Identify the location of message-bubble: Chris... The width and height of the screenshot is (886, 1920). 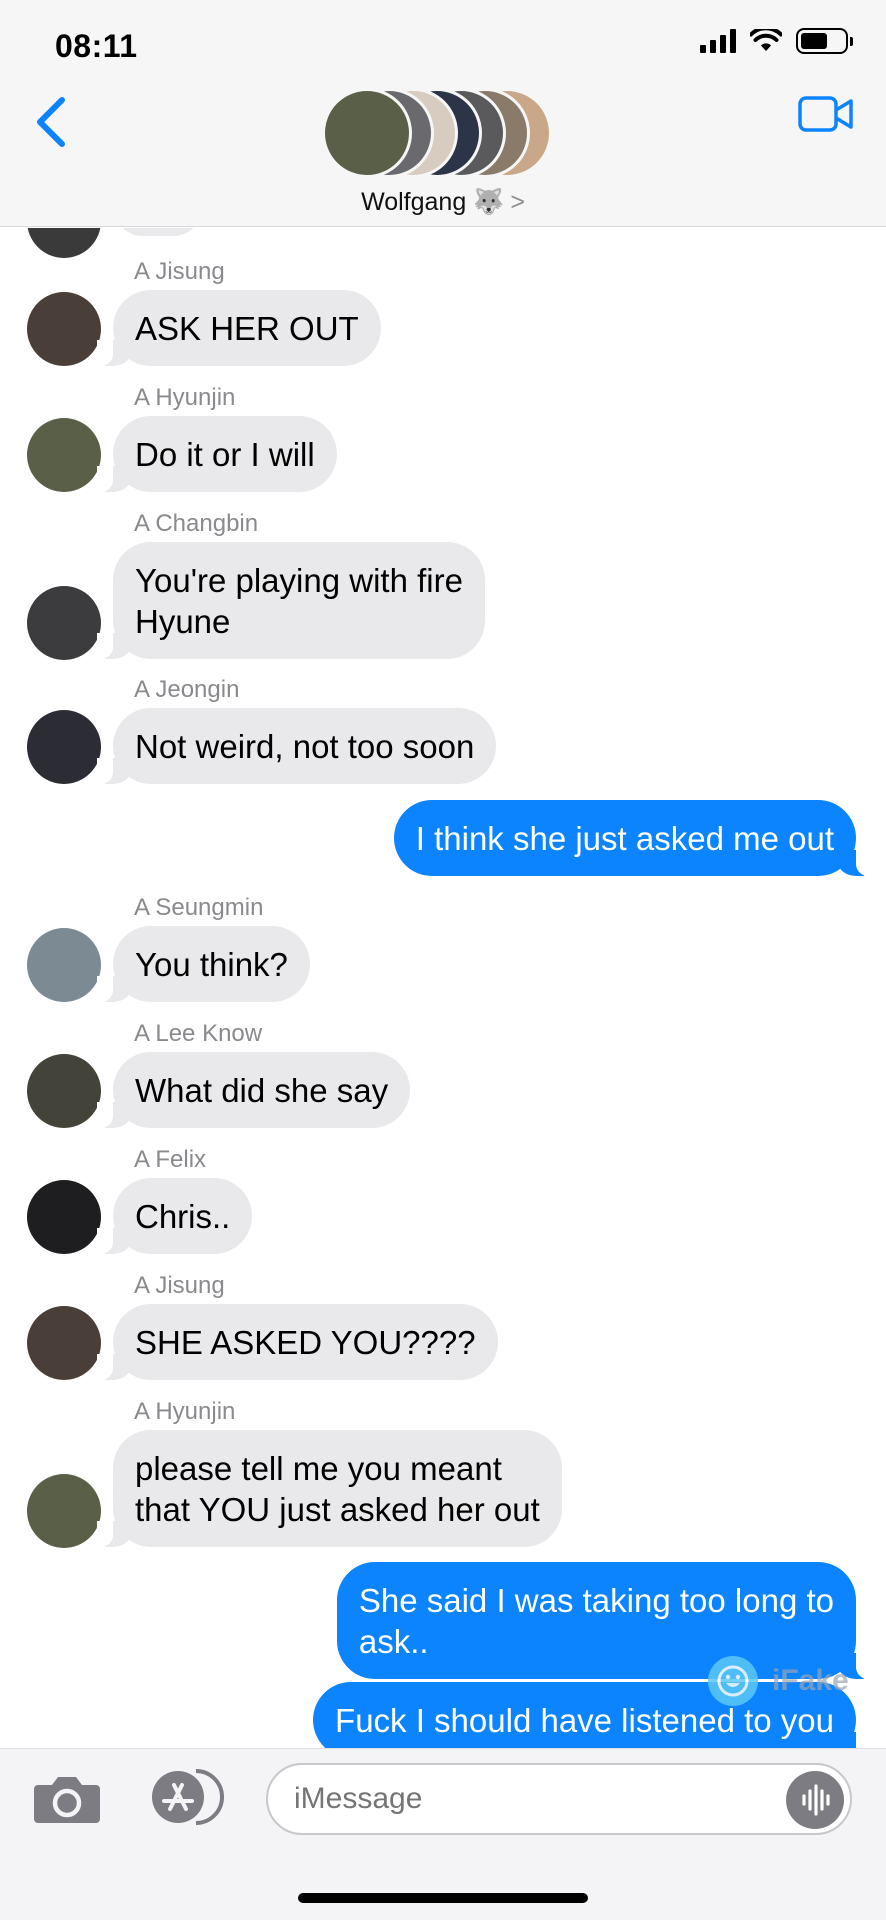
(174, 1216).